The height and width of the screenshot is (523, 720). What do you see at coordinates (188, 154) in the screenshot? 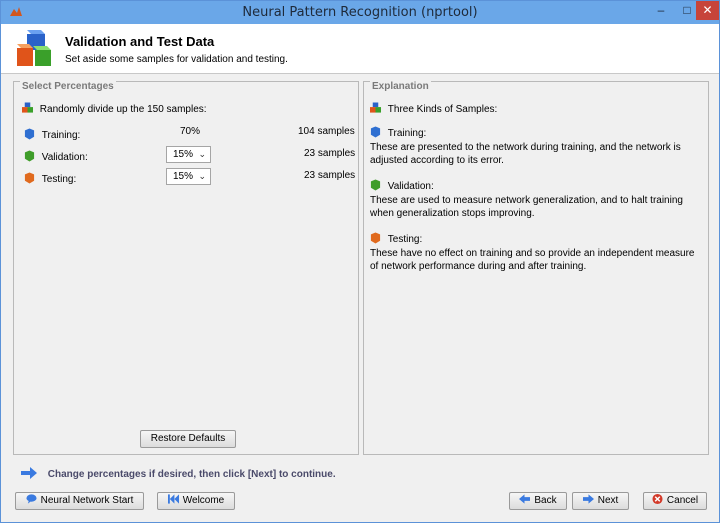
I see `validation-percent-select: 15% ⌄` at bounding box center [188, 154].